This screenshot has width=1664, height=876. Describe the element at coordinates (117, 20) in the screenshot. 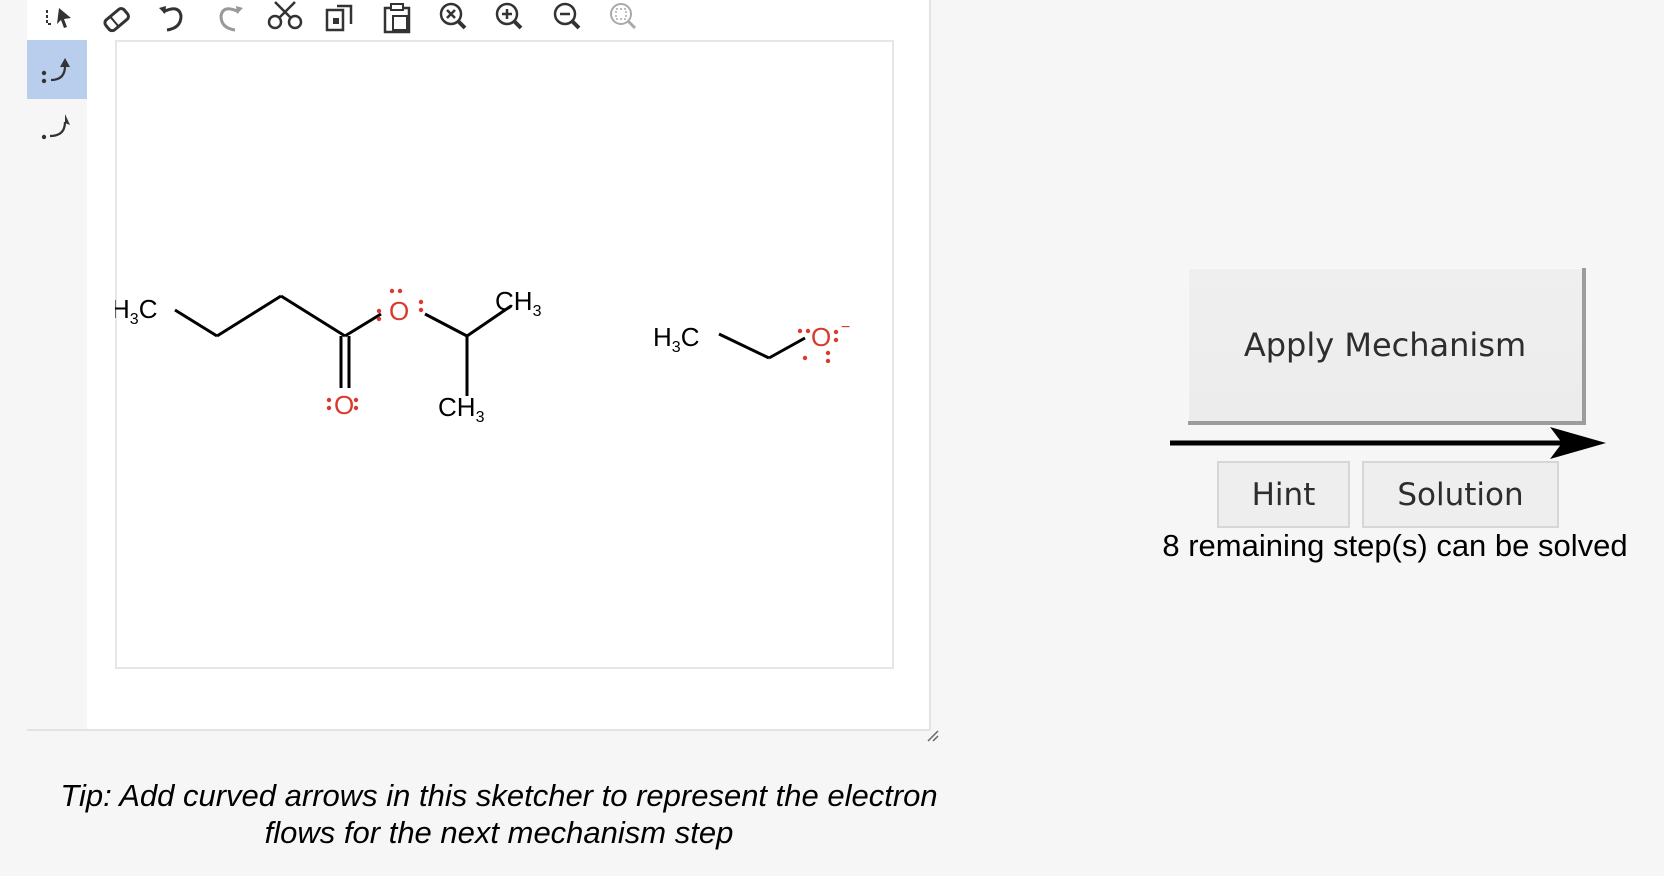

I see `erase-icon` at that location.